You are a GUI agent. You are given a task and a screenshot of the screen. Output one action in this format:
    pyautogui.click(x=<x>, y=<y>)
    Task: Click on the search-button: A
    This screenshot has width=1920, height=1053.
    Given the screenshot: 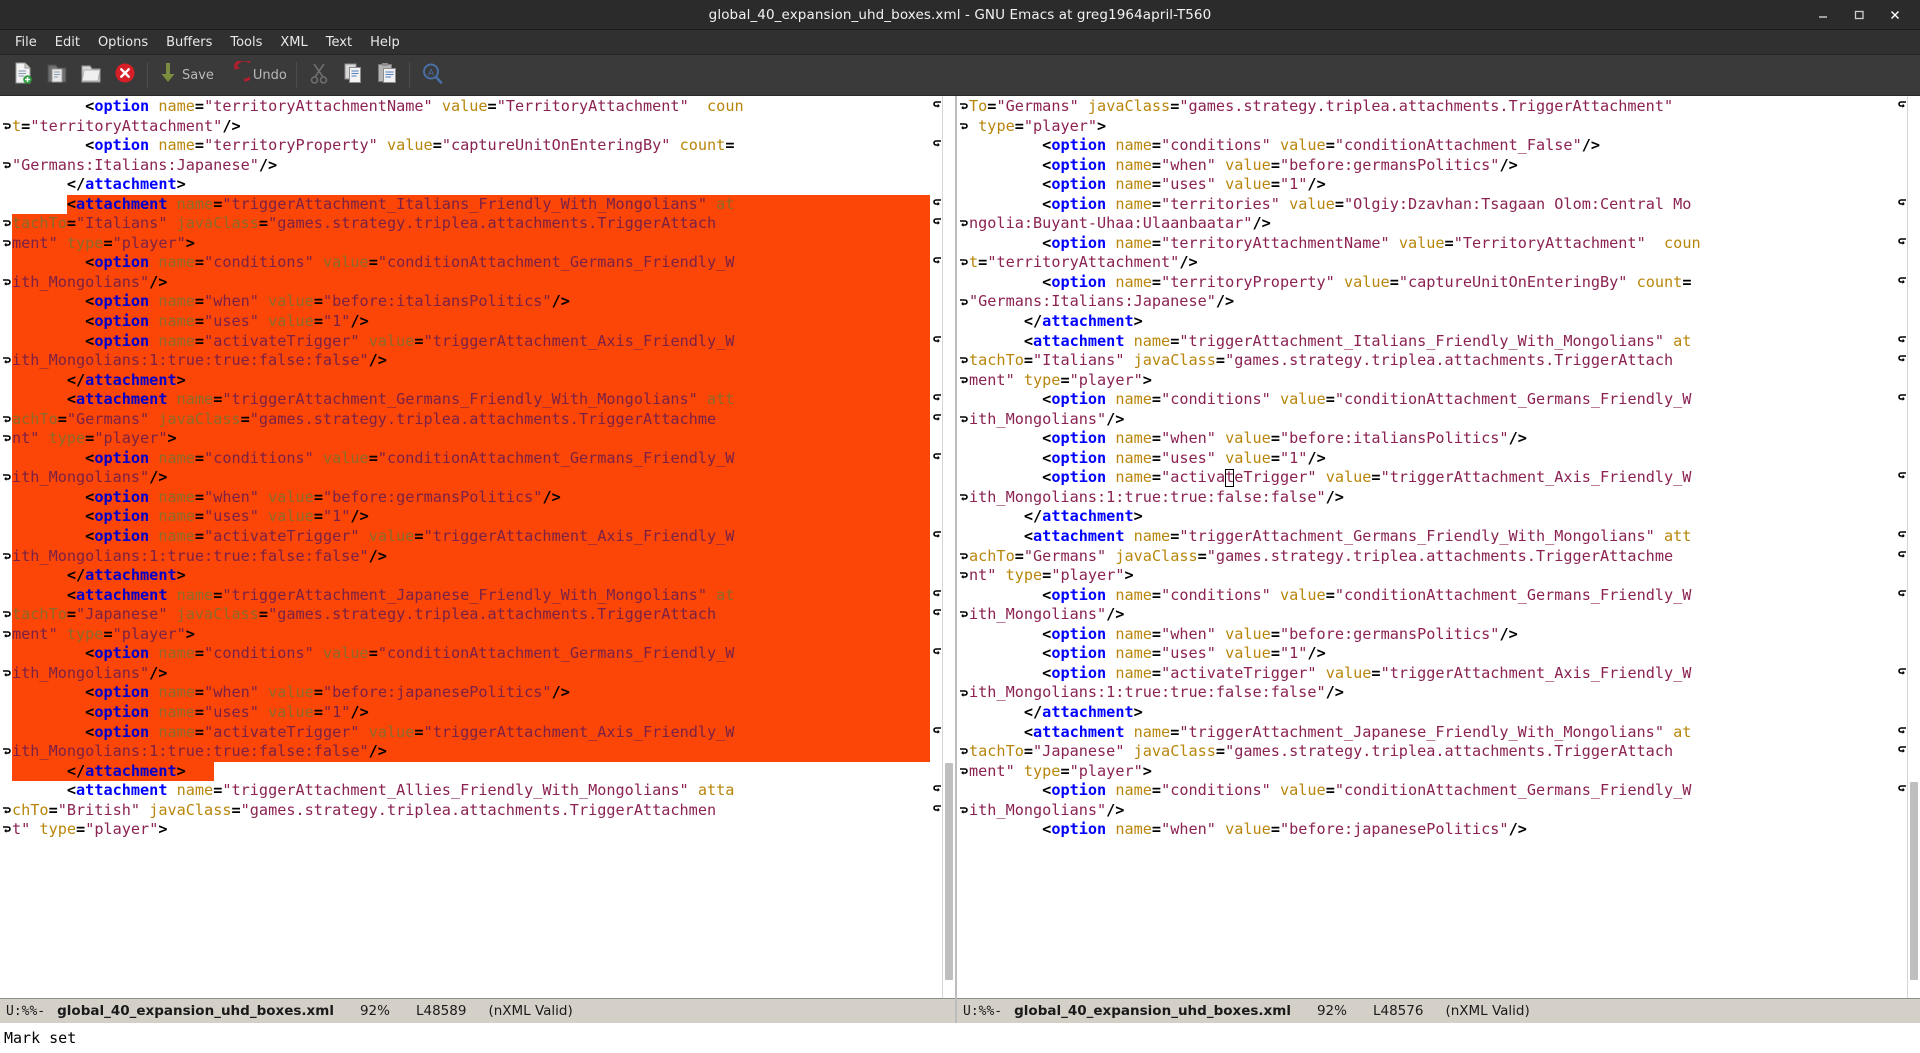 What is the action you would take?
    pyautogui.click(x=432, y=75)
    